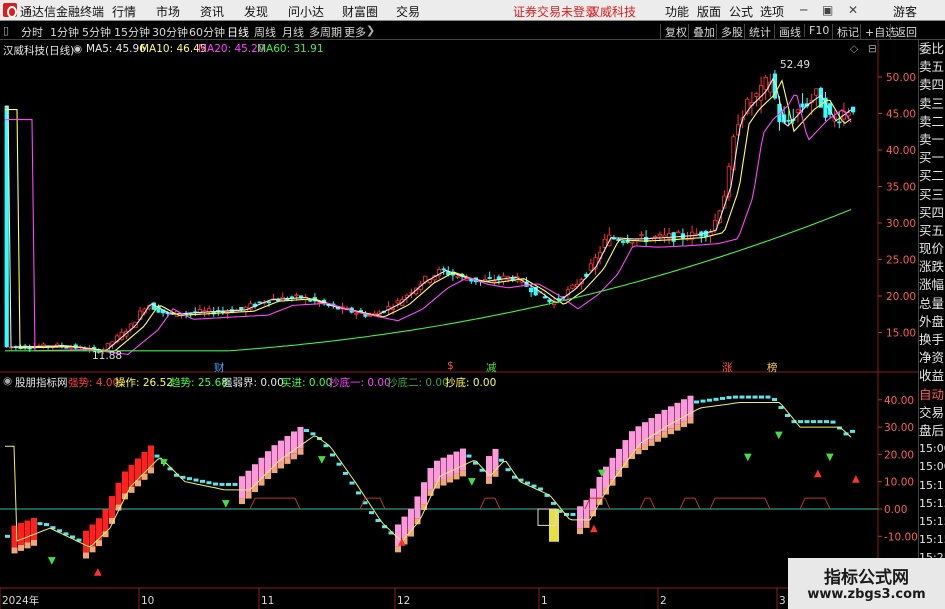 This screenshot has width=945, height=609. What do you see at coordinates (845, 32) in the screenshot?
I see `toolbar-btn-mark: 标记` at bounding box center [845, 32].